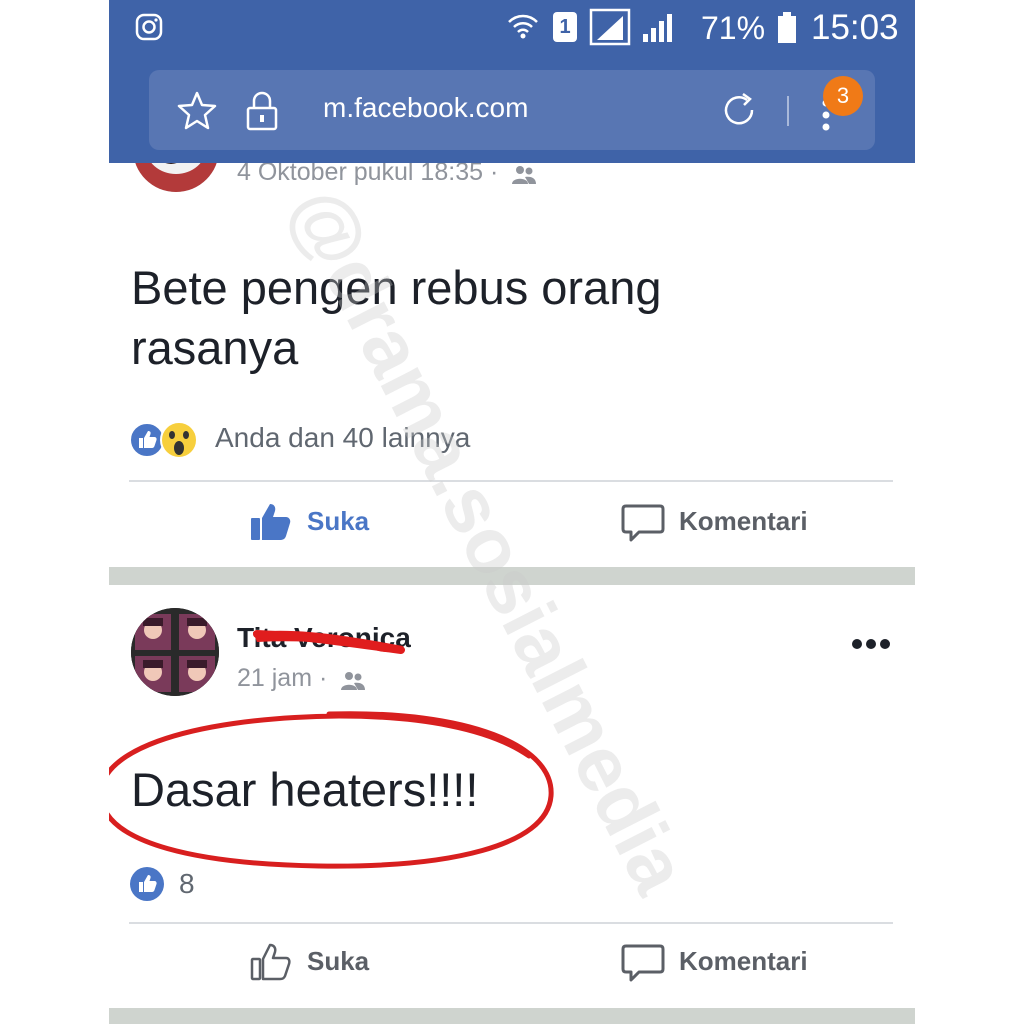 The height and width of the screenshot is (1024, 1024). Describe the element at coordinates (565, 27) in the screenshot. I see `sim-icon: 1` at that location.